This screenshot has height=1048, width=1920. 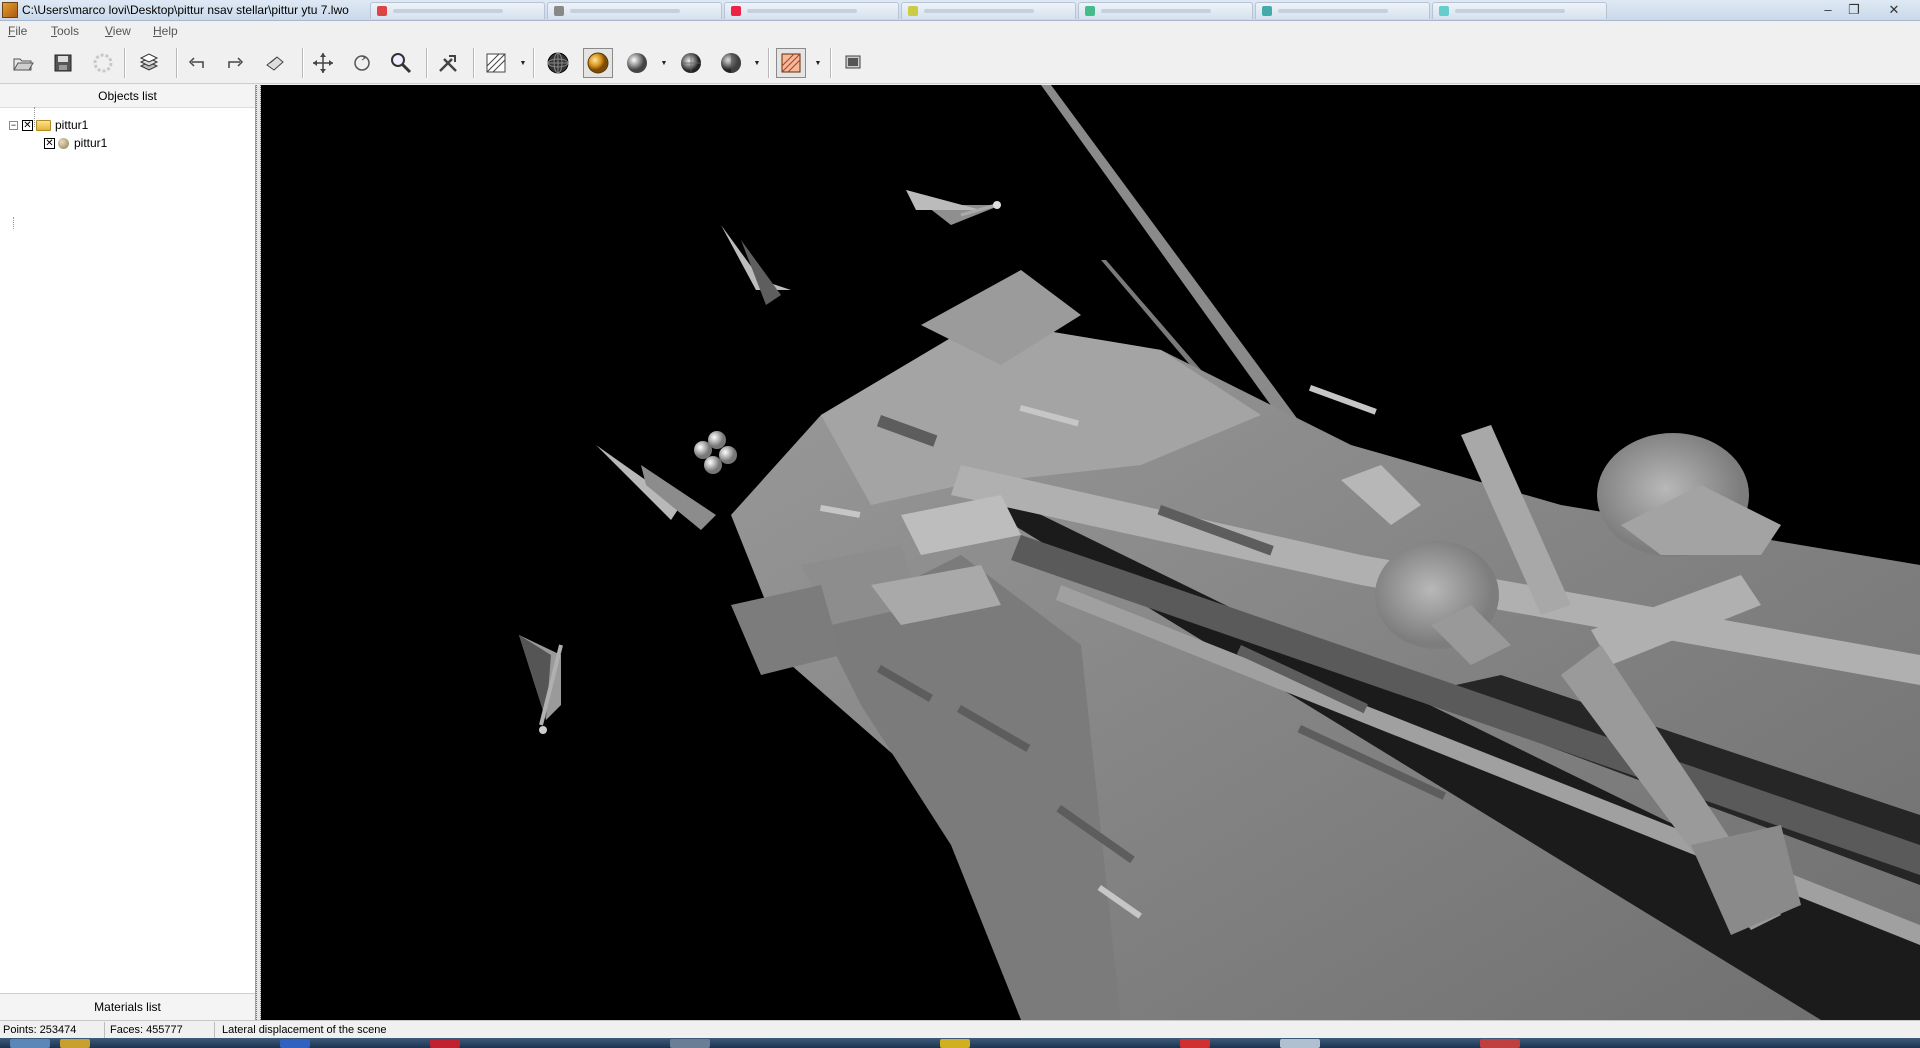 What do you see at coordinates (853, 63) in the screenshot?
I see `screenshot-icon` at bounding box center [853, 63].